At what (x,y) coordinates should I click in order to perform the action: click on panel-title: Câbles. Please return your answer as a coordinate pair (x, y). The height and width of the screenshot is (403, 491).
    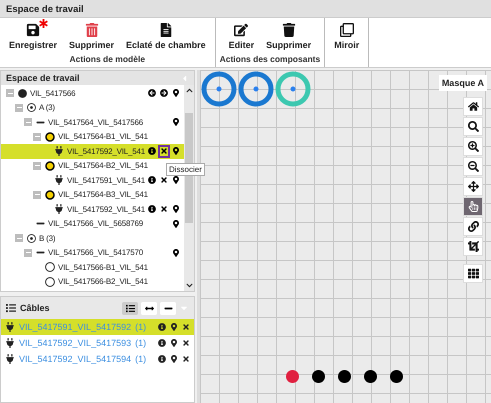
    Looking at the image, I should click on (35, 308).